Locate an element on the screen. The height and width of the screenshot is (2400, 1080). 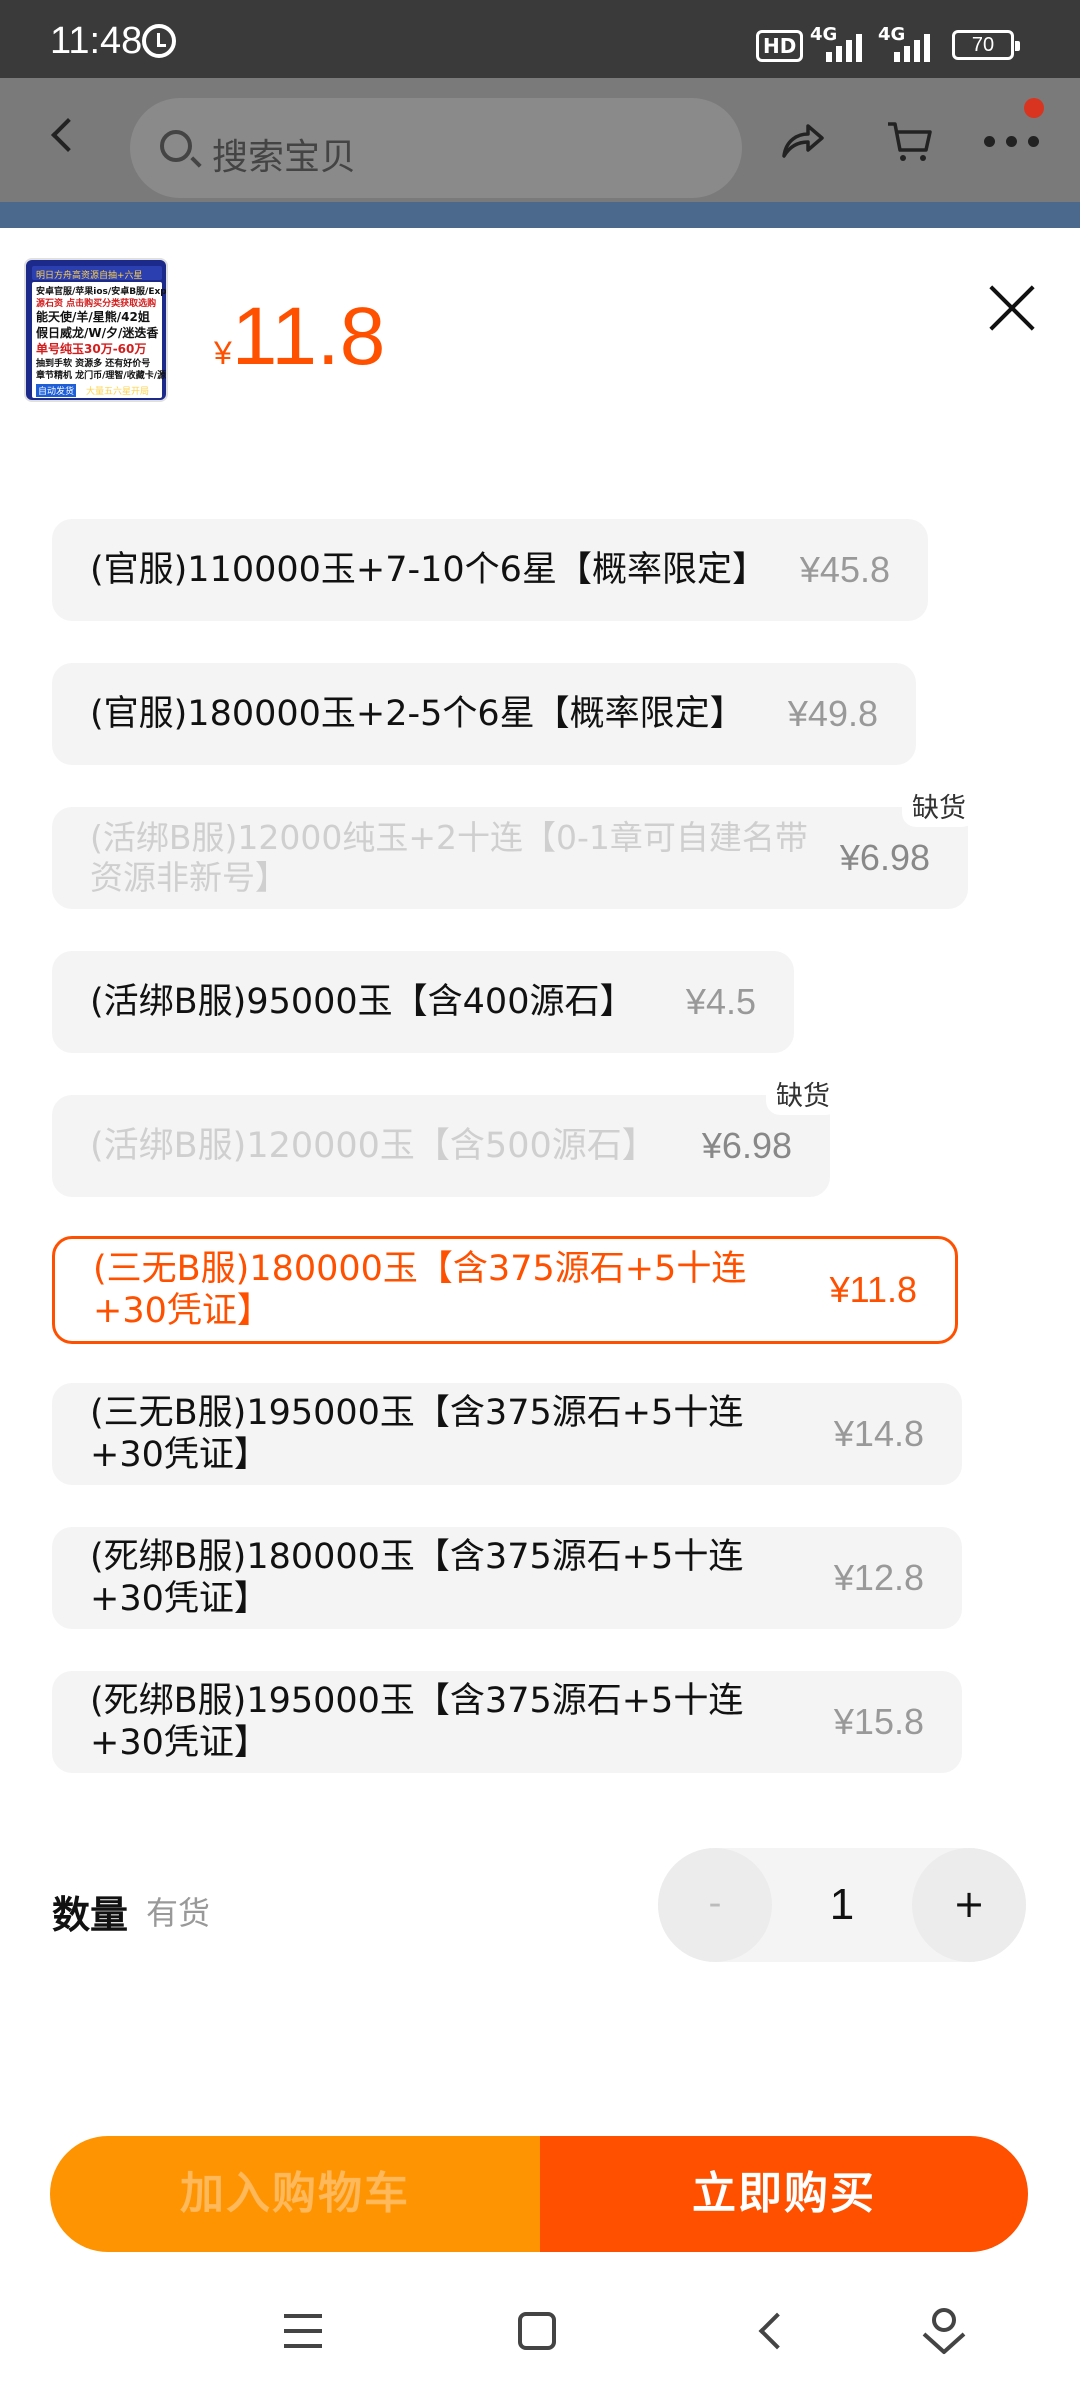
stock-status: 有货 is located at coordinates (178, 1913).